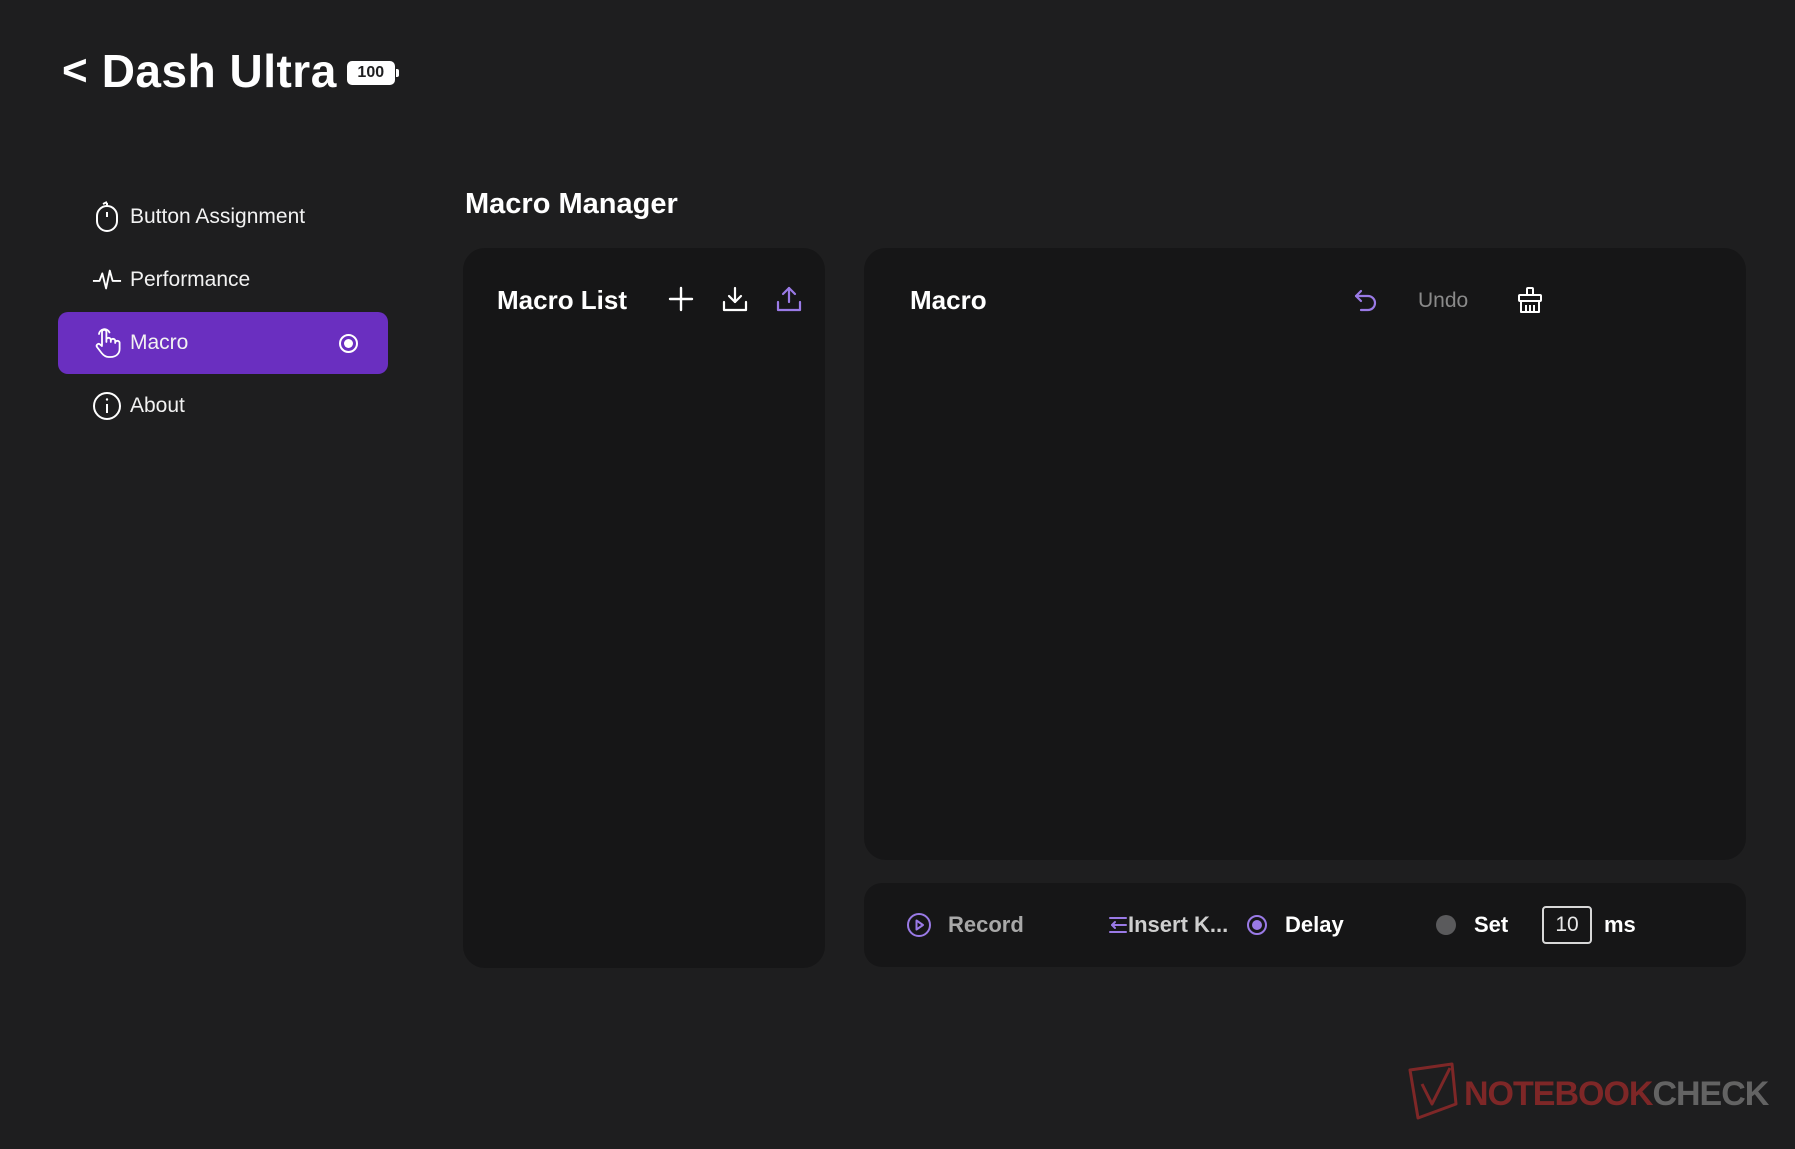 The height and width of the screenshot is (1149, 1795). Describe the element at coordinates (1433, 1091) in the screenshot. I see `watermark-logo-icon` at that location.